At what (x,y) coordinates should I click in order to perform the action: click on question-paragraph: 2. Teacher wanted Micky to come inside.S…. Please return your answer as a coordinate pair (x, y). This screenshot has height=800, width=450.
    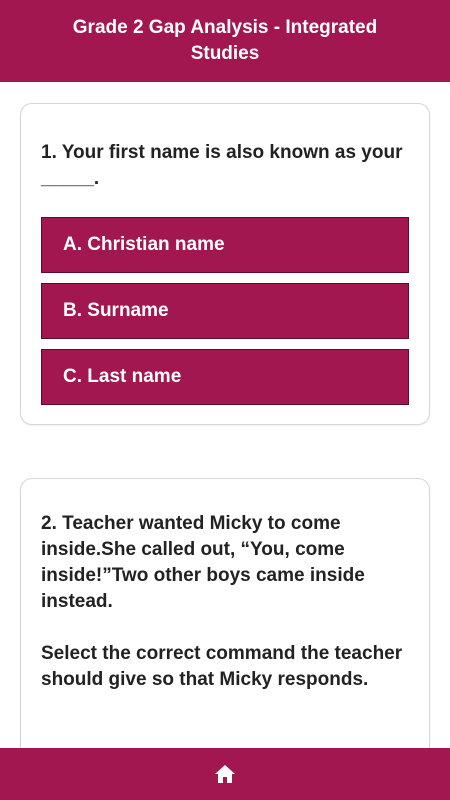
    Looking at the image, I should click on (203, 562).